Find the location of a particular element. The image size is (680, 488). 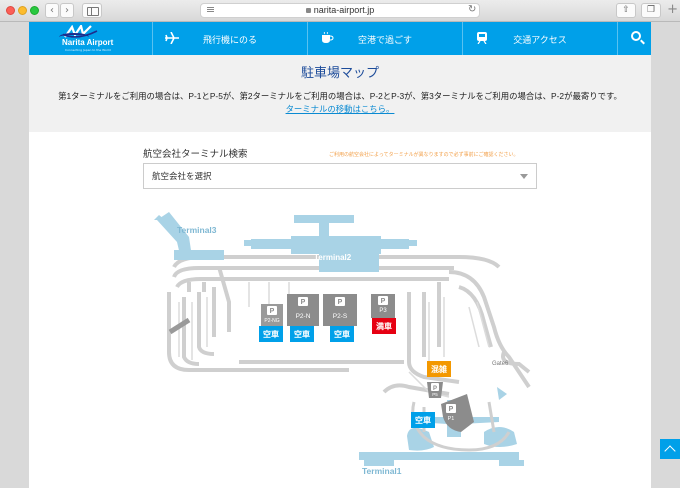

p2-s-status: 空車 is located at coordinates (342, 334).